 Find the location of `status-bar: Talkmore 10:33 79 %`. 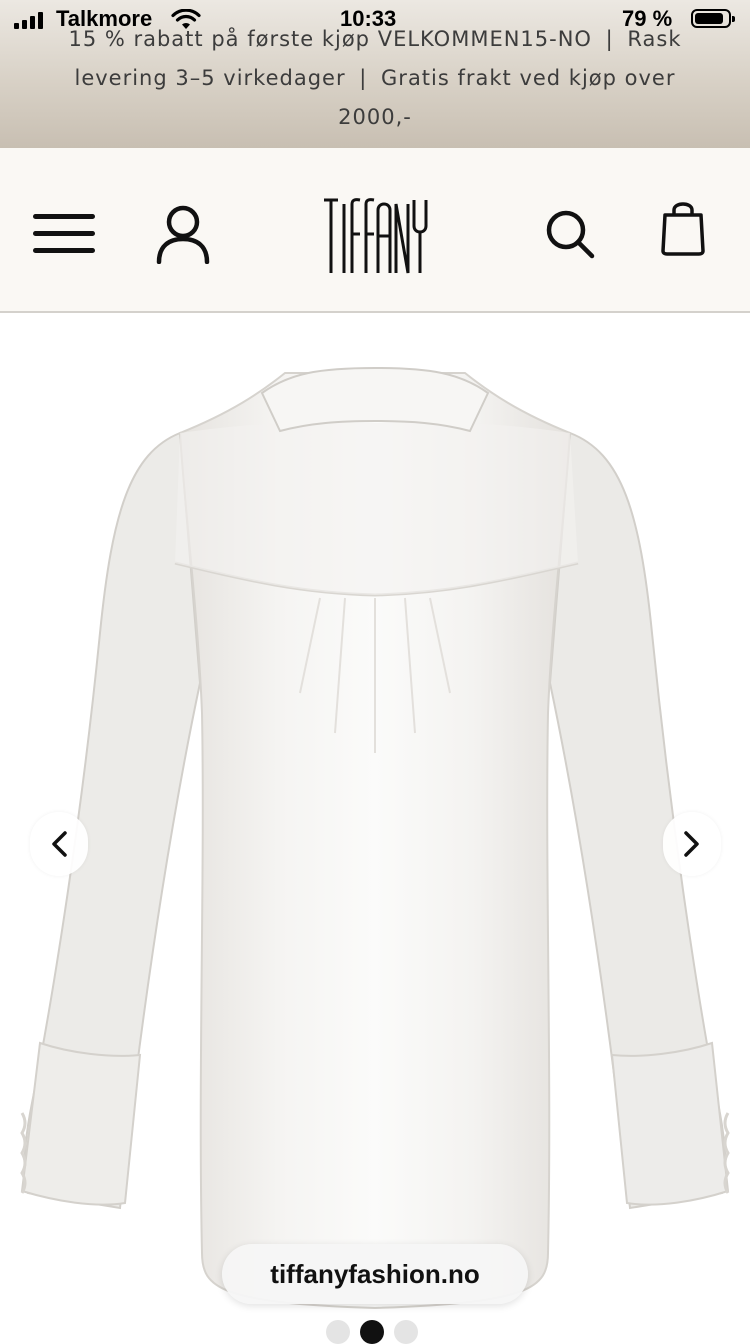

status-bar: Talkmore 10:33 79 % is located at coordinates (375, 20).